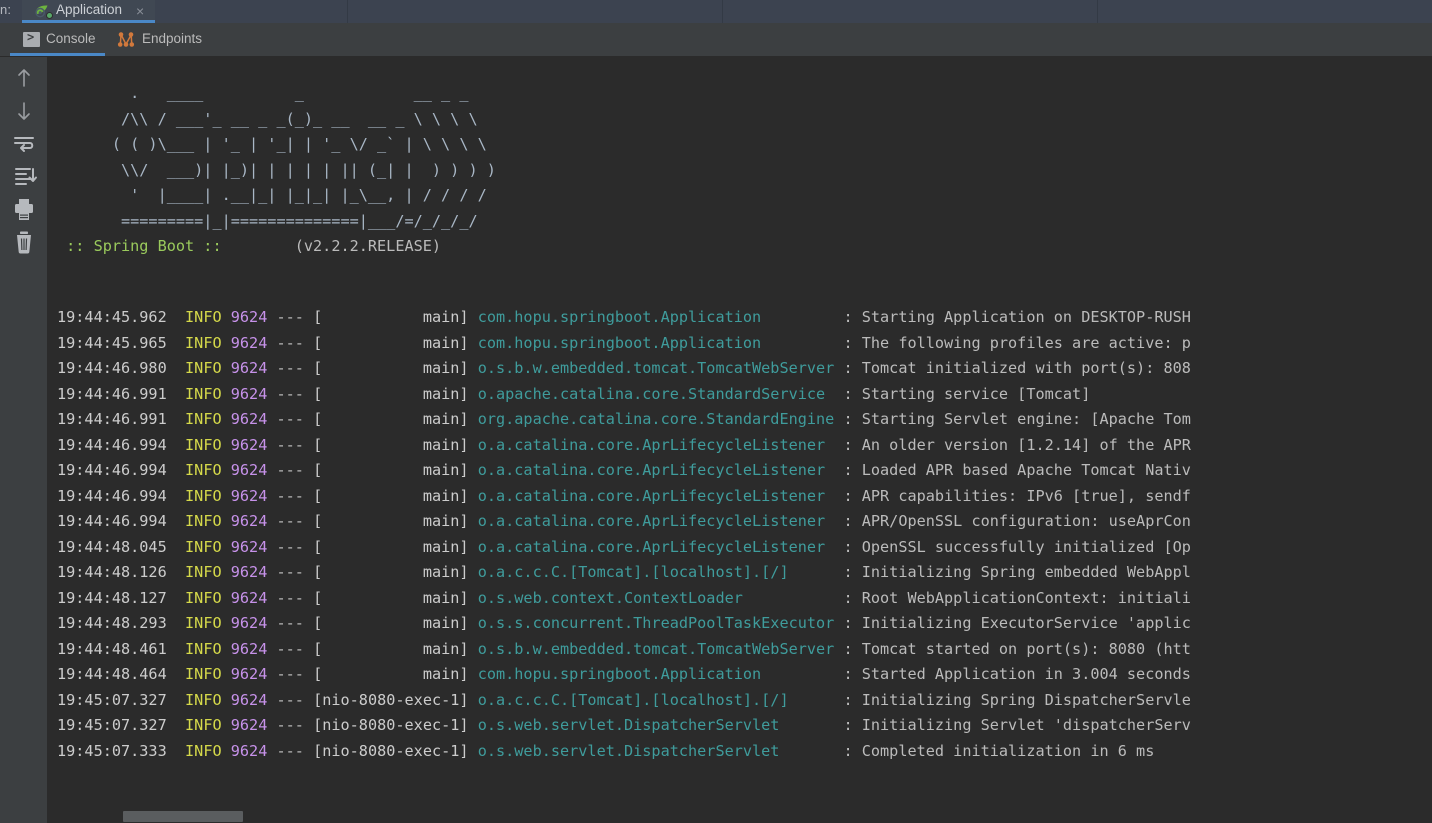 This screenshot has width=1432, height=823. I want to click on run-status-dot, so click(49, 15).